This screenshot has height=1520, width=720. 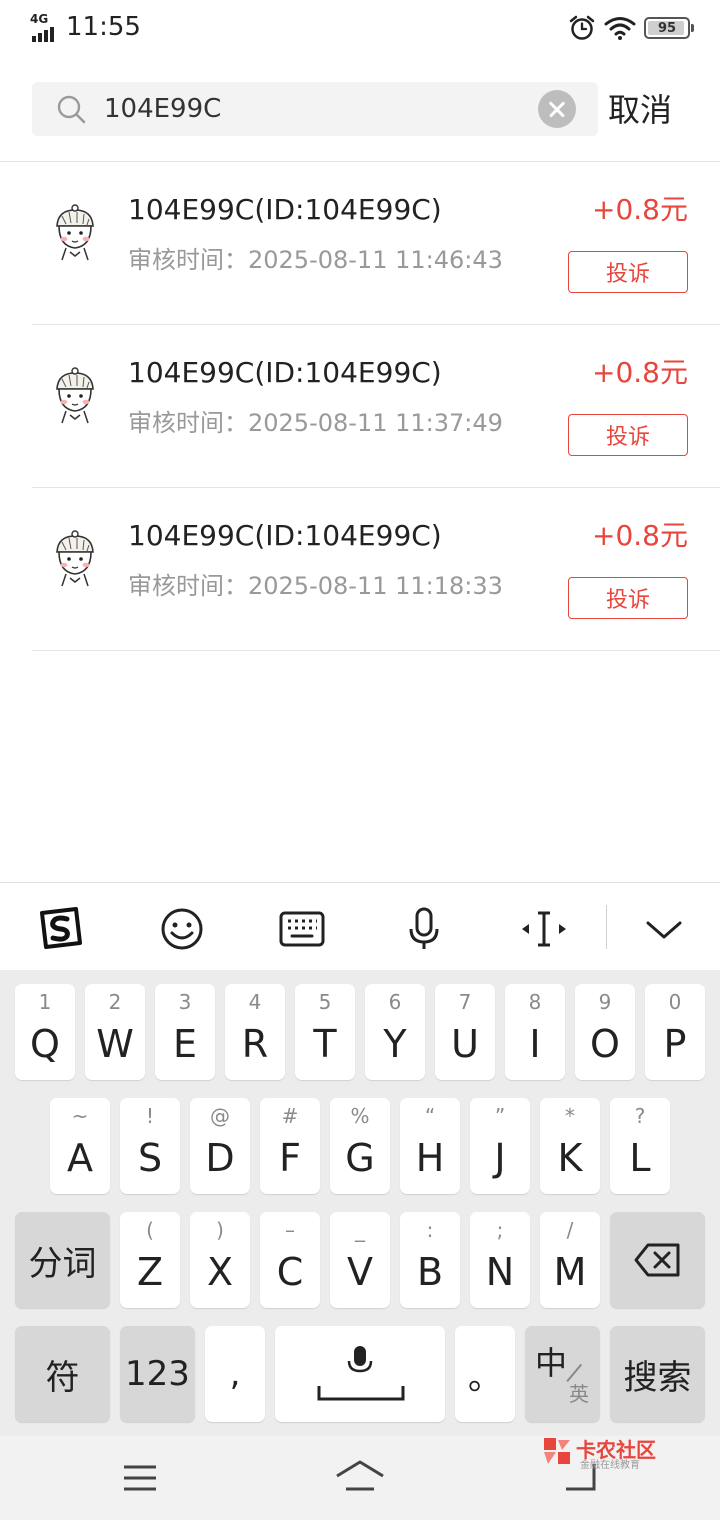 What do you see at coordinates (500, 1146) in the screenshot?
I see `key-j: ” J` at bounding box center [500, 1146].